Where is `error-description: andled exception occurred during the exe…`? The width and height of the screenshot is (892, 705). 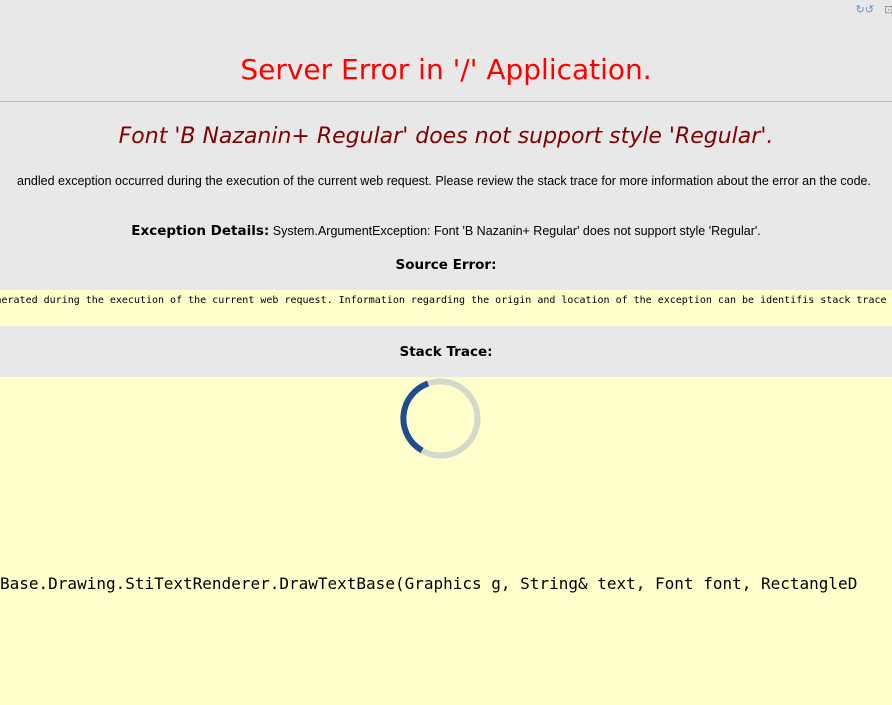
error-description: andled exception occurred during the exe… is located at coordinates (444, 181).